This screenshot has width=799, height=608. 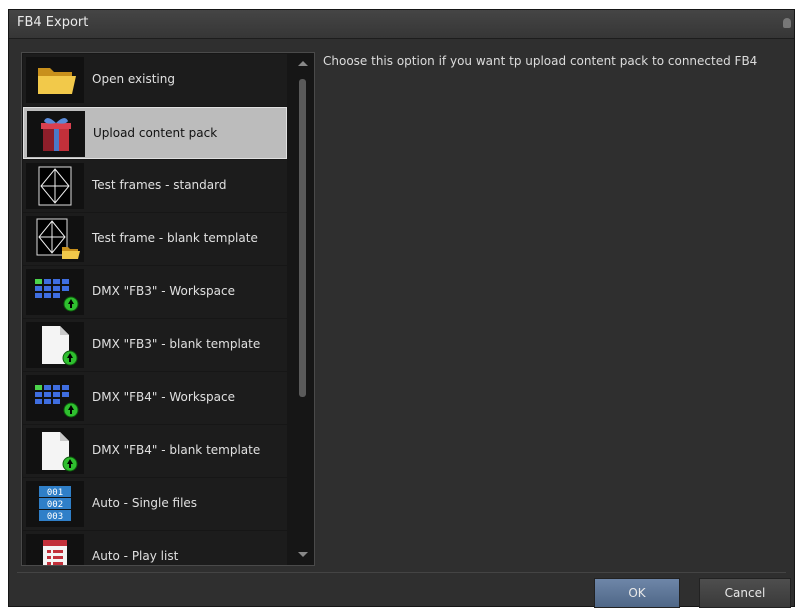 What do you see at coordinates (302, 238) in the screenshot?
I see `scrollbar-thumb` at bounding box center [302, 238].